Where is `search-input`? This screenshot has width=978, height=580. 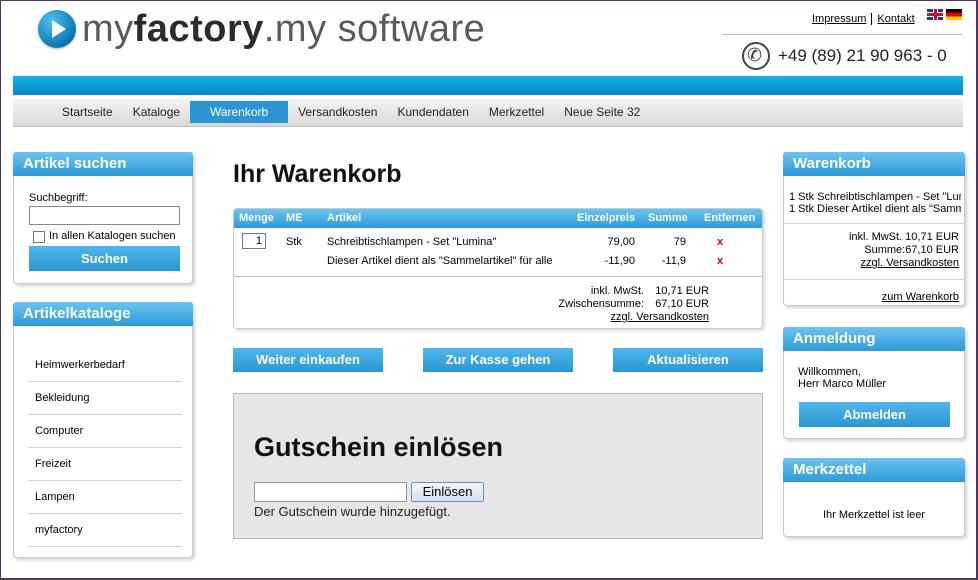
search-input is located at coordinates (104, 215).